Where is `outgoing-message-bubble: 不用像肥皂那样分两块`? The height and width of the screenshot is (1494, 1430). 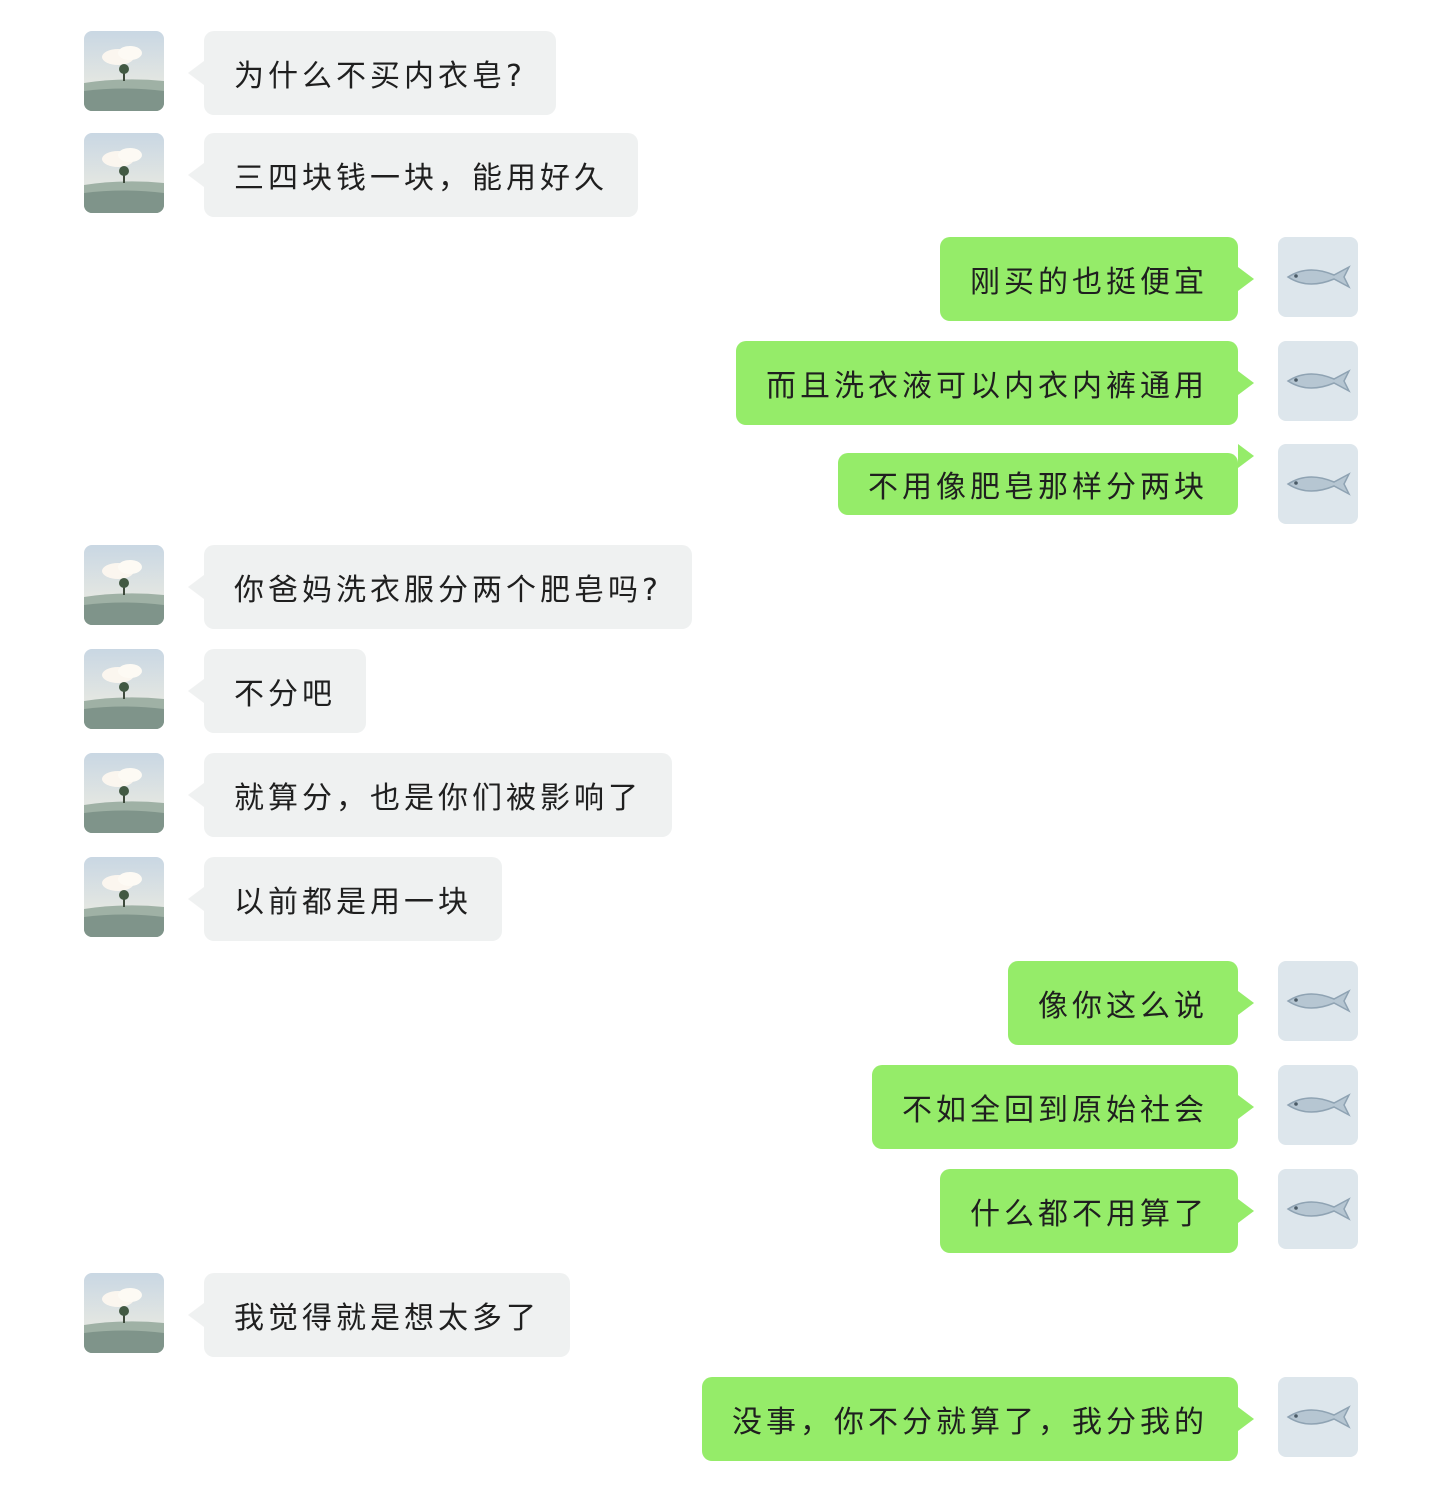
outgoing-message-bubble: 不用像肥皂那样分两块 is located at coordinates (1038, 484).